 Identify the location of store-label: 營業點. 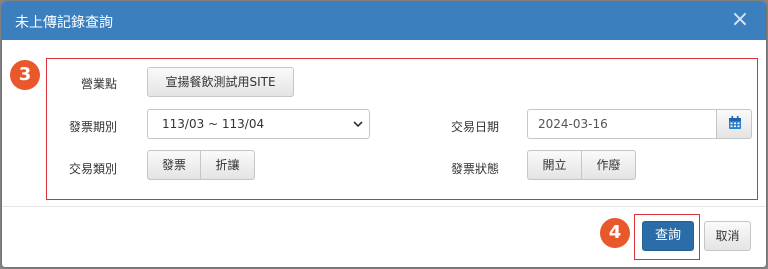
(98, 84).